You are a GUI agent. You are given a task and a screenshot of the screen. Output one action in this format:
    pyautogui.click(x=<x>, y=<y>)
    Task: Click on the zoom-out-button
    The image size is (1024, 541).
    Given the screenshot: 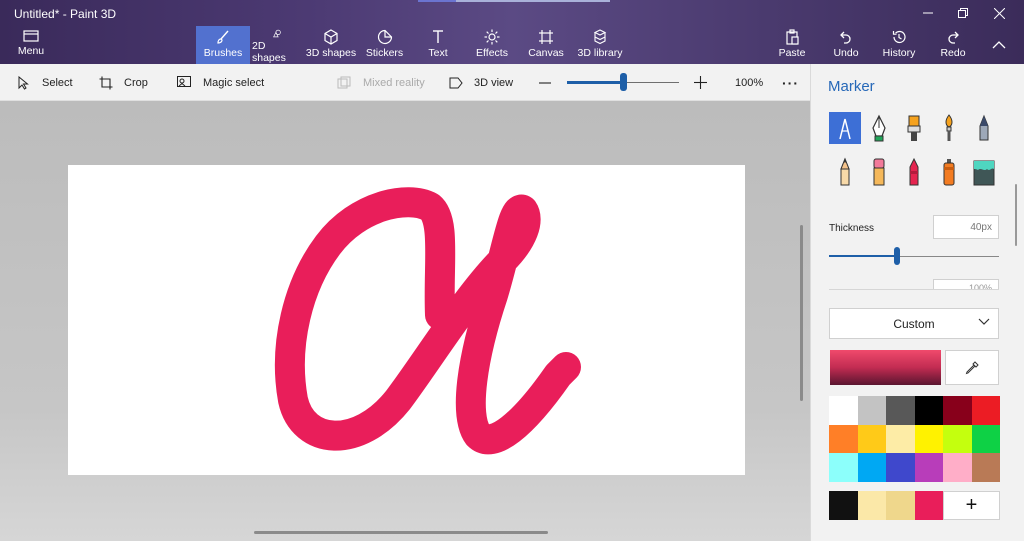 What is the action you would take?
    pyautogui.click(x=545, y=82)
    